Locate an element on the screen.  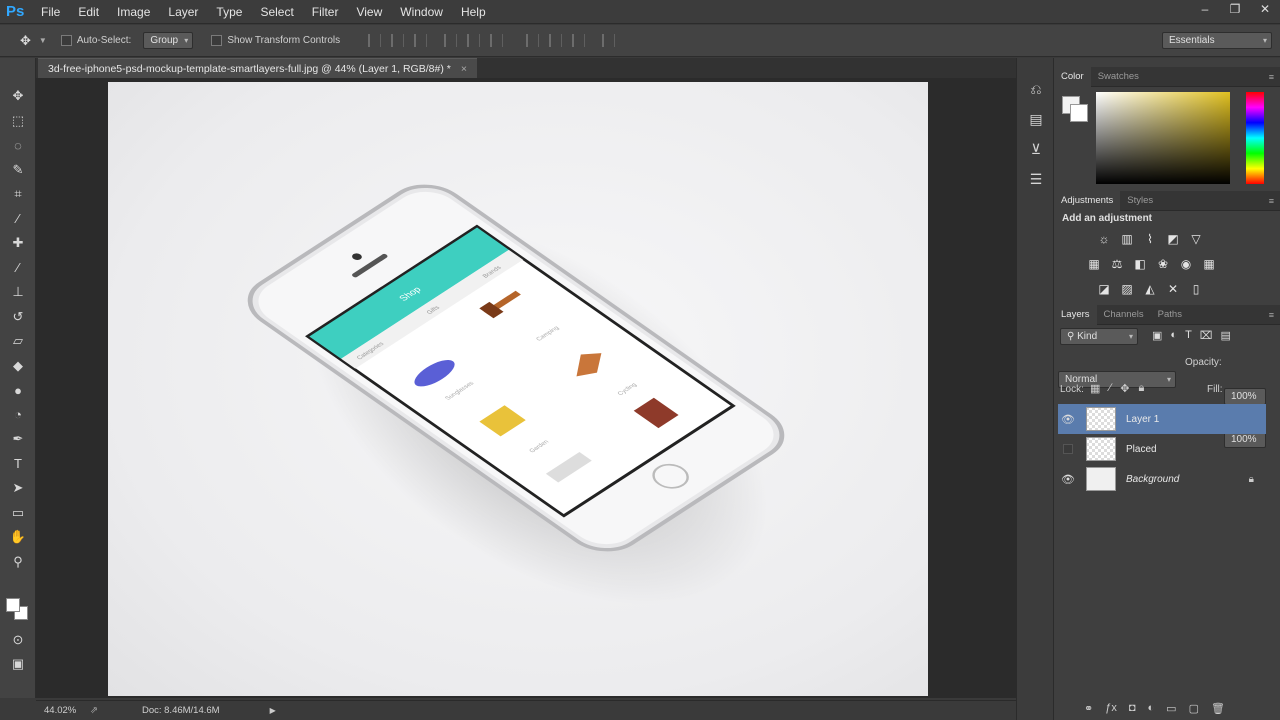
distribute-vcenter-icon is located at coordinates (556, 40).